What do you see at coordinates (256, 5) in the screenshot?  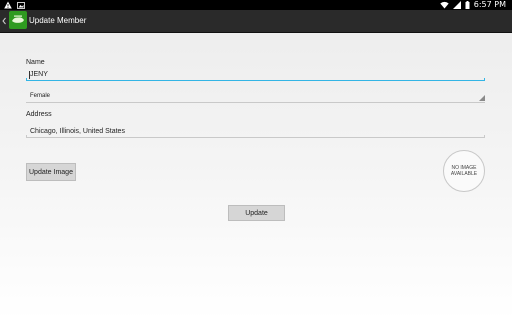 I see `status-bar: 6:57 PM` at bounding box center [256, 5].